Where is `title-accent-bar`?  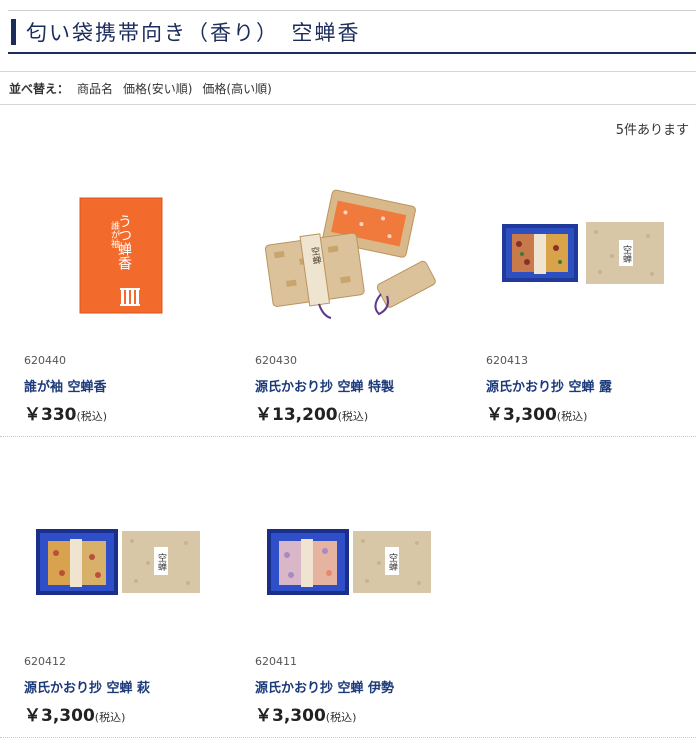 title-accent-bar is located at coordinates (13, 31).